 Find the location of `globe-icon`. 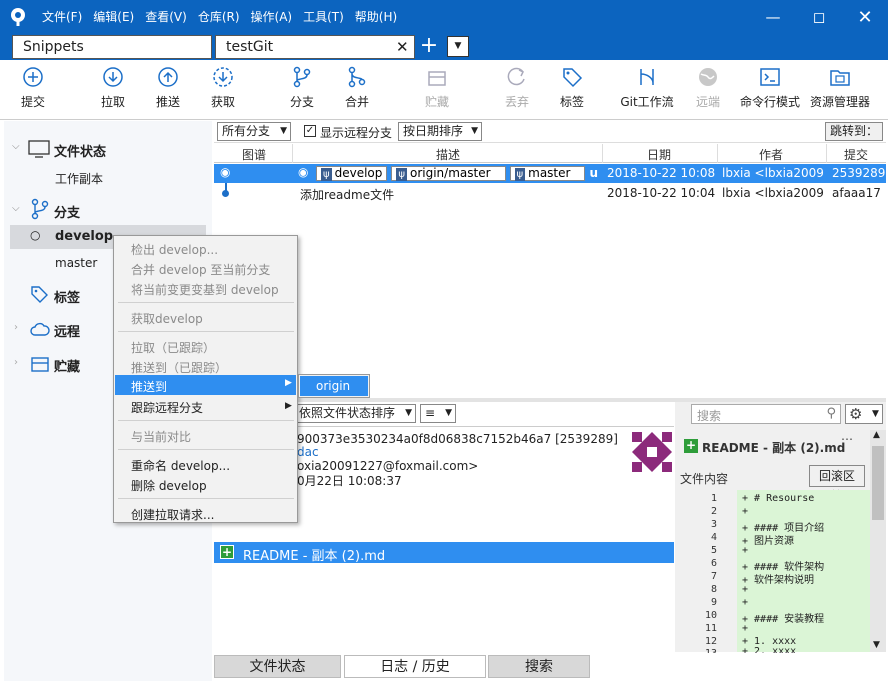

globe-icon is located at coordinates (708, 77).